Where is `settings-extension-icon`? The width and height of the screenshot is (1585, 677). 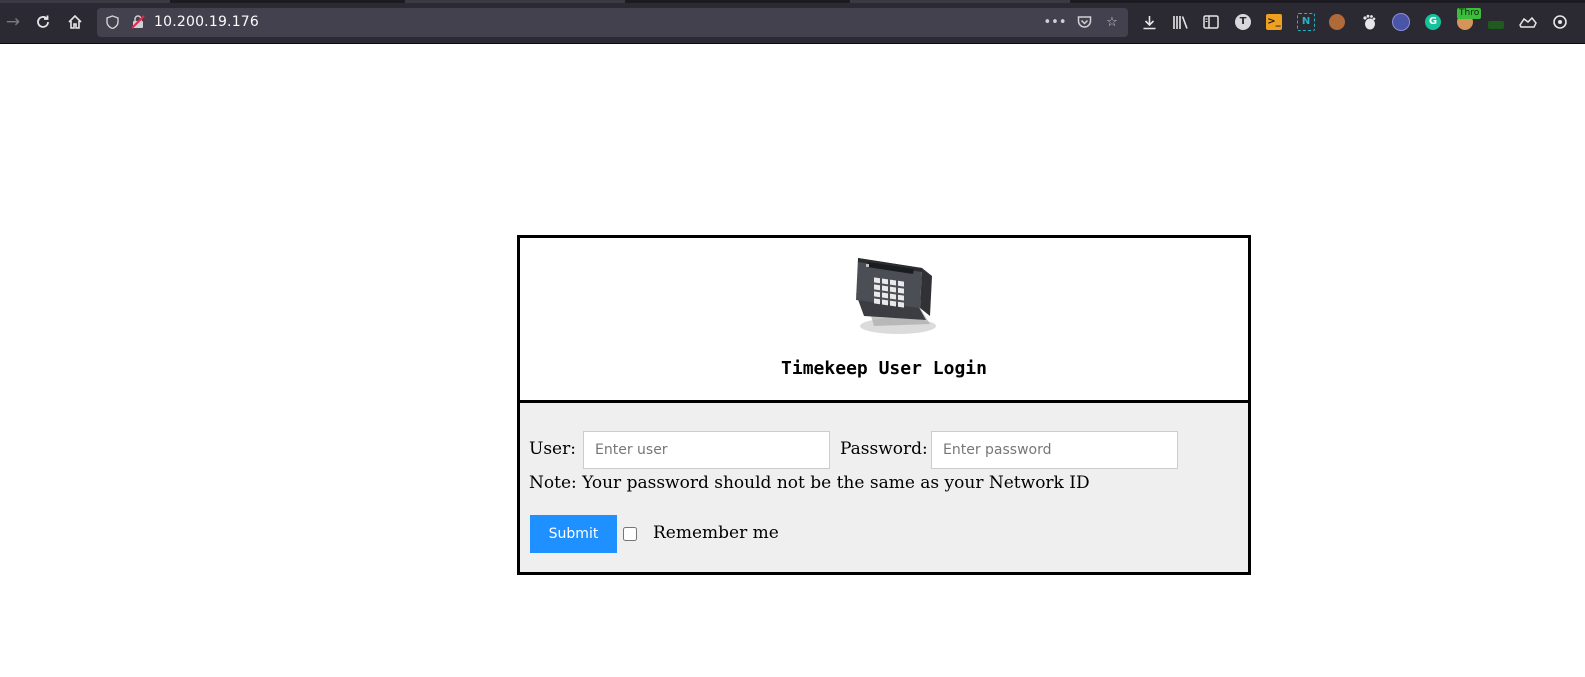
settings-extension-icon is located at coordinates (1560, 22).